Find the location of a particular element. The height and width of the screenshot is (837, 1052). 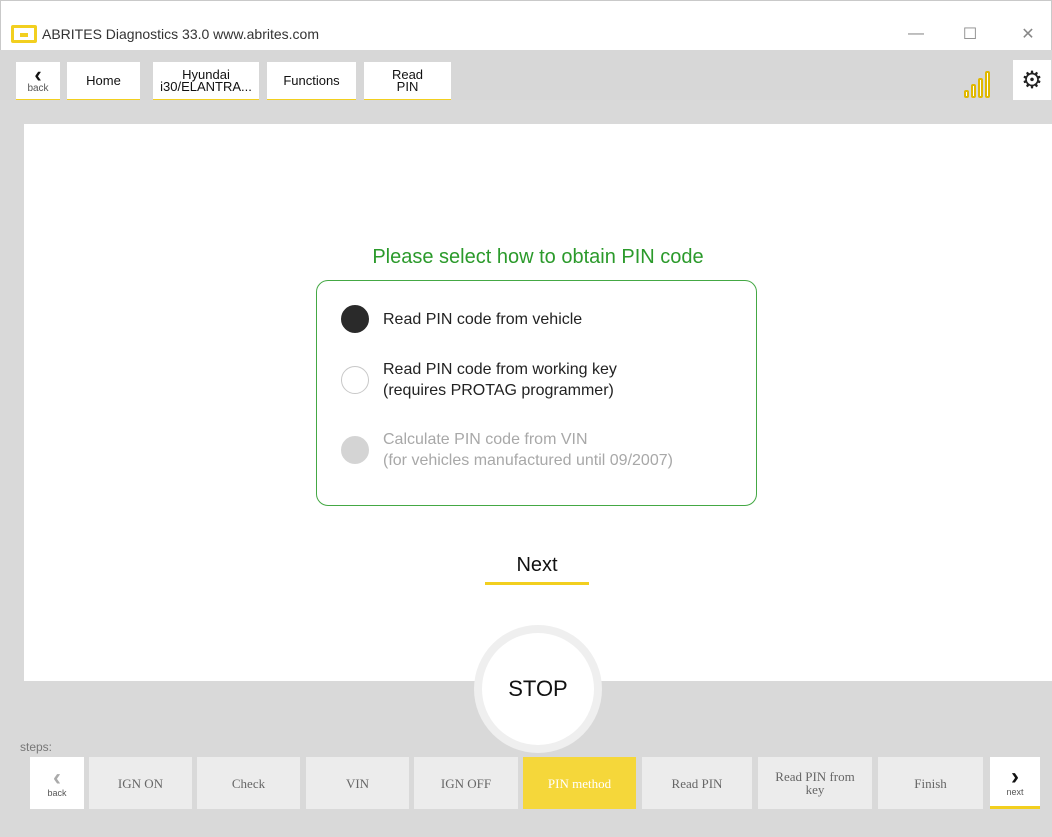

step-check: Check is located at coordinates (248, 783).